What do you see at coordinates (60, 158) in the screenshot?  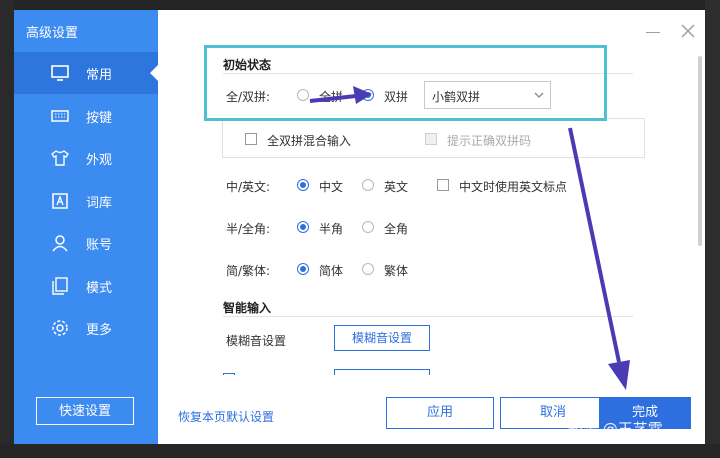 I see `shirt-icon` at bounding box center [60, 158].